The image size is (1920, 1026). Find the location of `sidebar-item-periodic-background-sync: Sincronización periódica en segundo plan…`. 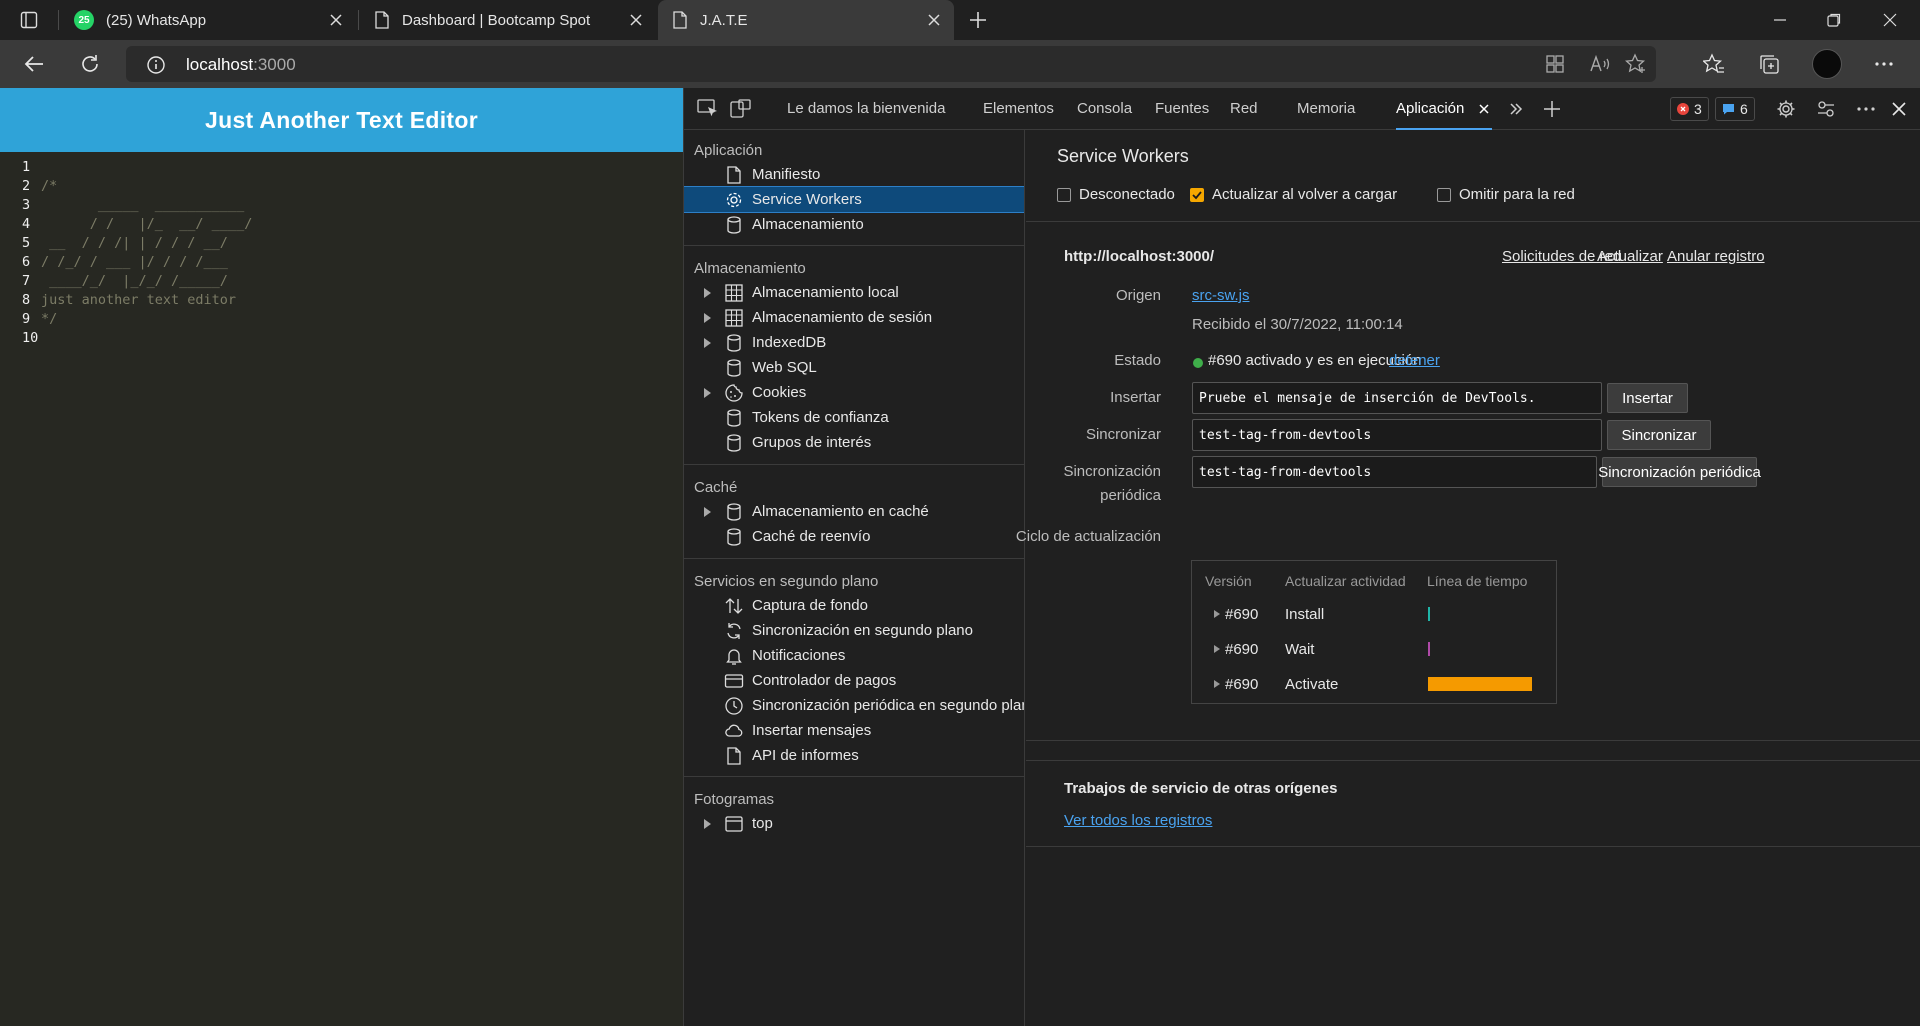

sidebar-item-periodic-background-sync: Sincronización periódica en segundo plan… is located at coordinates (854, 705).